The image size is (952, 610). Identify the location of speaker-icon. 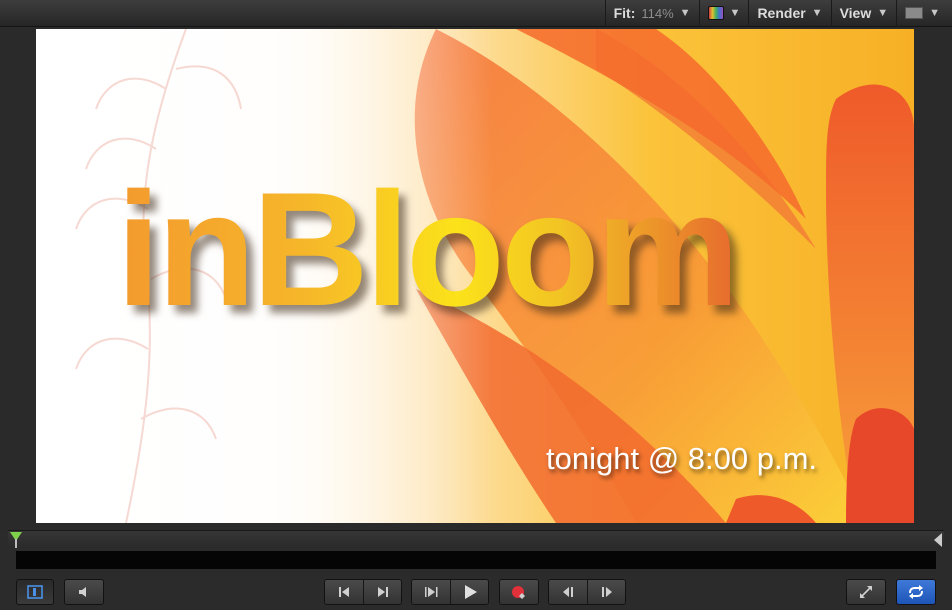
(82, 592).